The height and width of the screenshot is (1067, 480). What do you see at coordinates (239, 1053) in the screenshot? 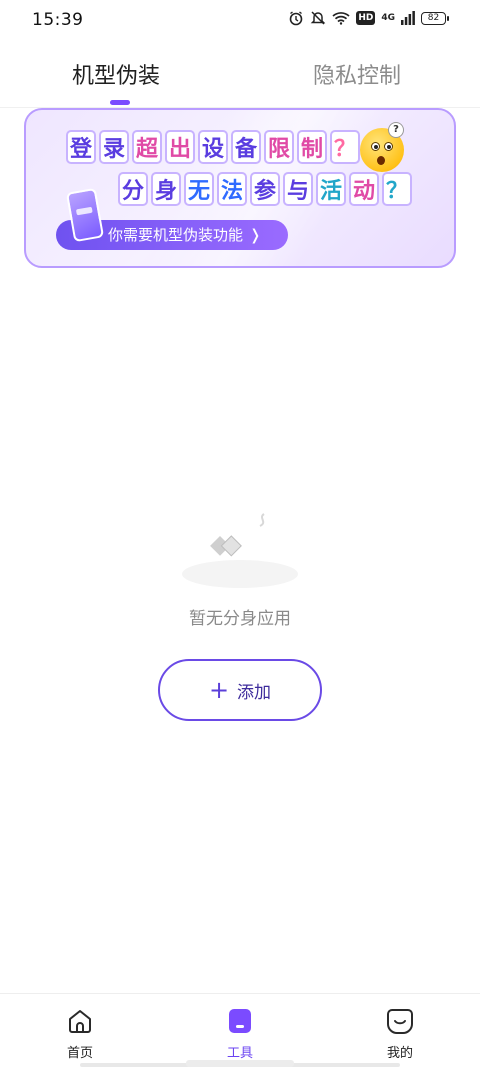
I see `nav-label-tools: 工具` at bounding box center [239, 1053].